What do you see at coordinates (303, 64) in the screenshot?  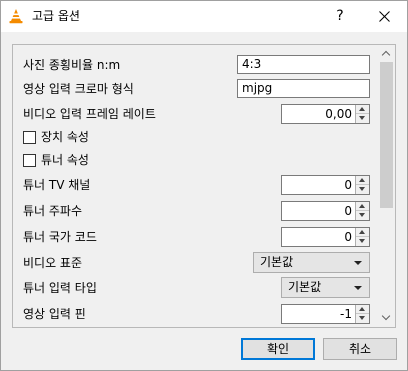 I see `aspect-ratio-input: 4:3` at bounding box center [303, 64].